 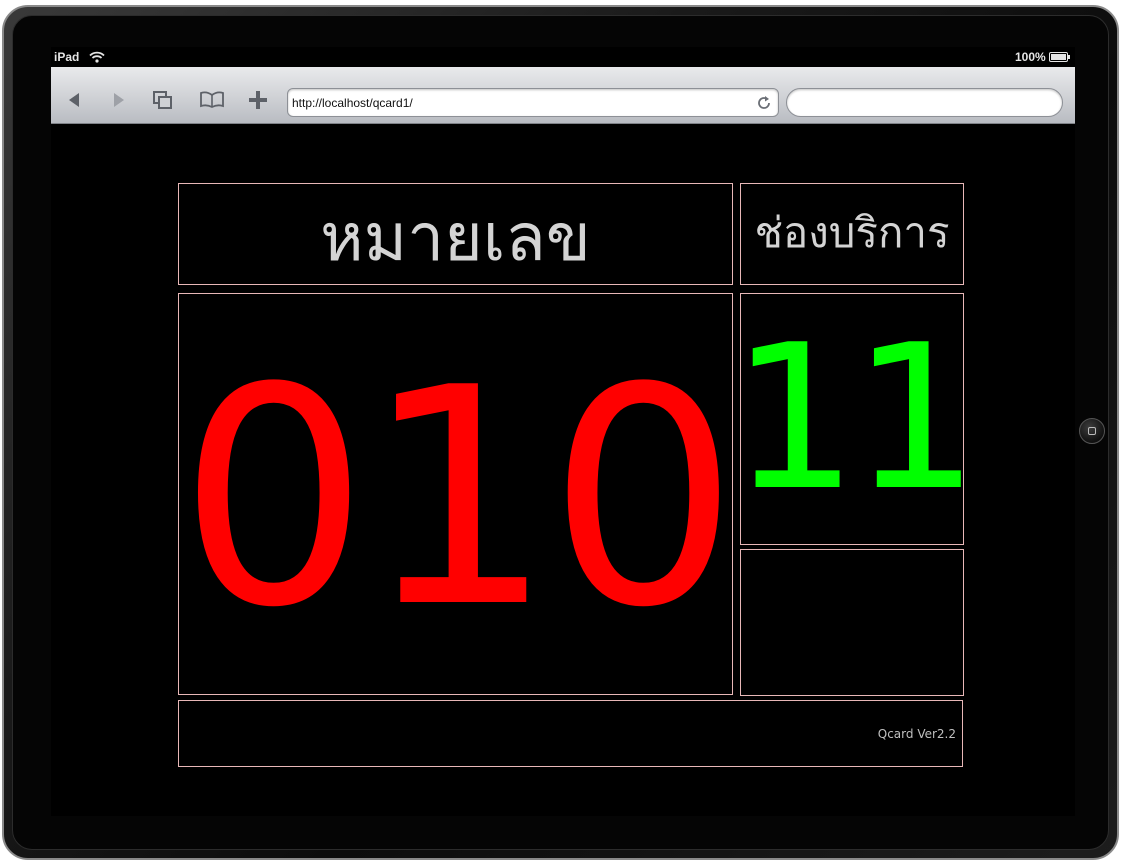 What do you see at coordinates (352, 103) in the screenshot?
I see `url-text: http://localhost/qcard1/` at bounding box center [352, 103].